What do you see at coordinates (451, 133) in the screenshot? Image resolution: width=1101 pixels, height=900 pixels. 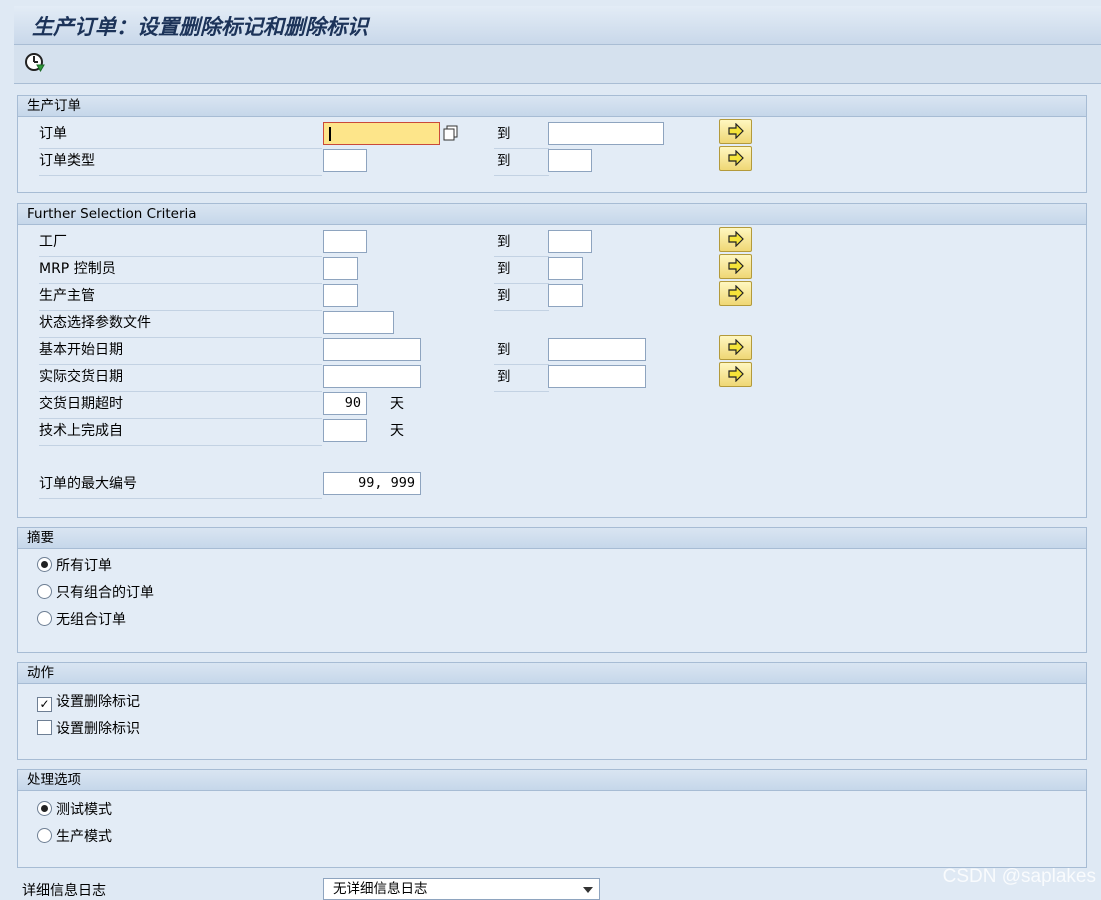 I see `multiple-selection-icon` at bounding box center [451, 133].